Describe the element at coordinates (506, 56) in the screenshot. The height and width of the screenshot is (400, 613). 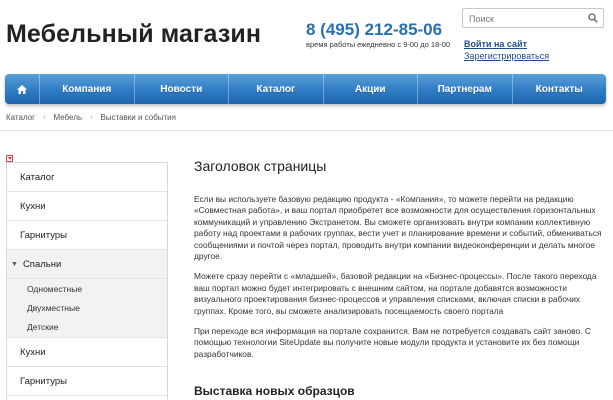
I see `register-link: Зарегистрироваться` at that location.